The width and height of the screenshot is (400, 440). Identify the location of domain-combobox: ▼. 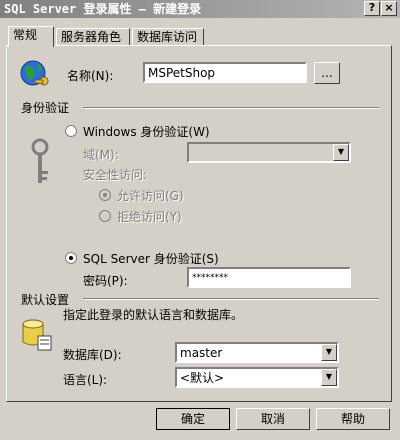
(269, 152).